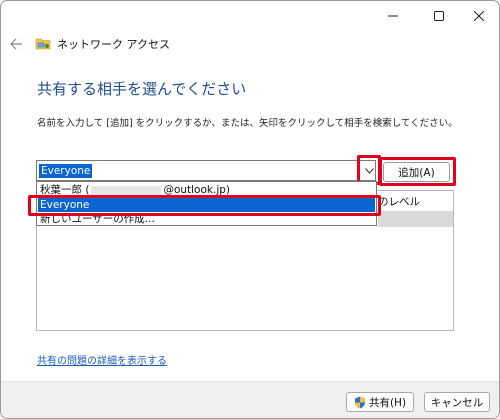 This screenshot has width=500, height=419. I want to click on highlight-everyone-option, so click(204, 205).